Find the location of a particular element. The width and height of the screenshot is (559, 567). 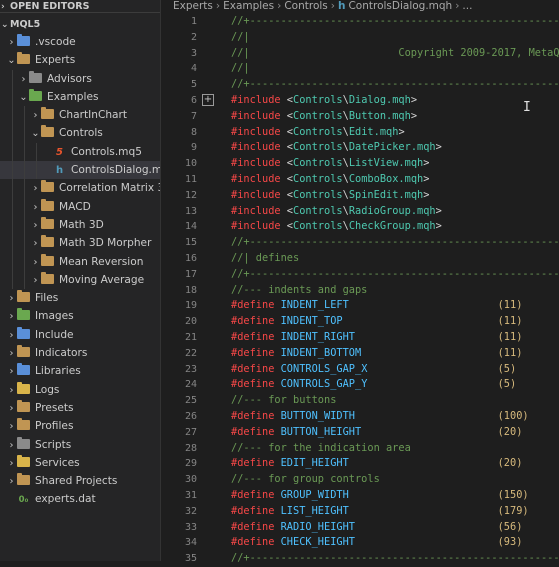

tree-item-label: ControlsDialog.mqh is located at coordinates (116, 170).